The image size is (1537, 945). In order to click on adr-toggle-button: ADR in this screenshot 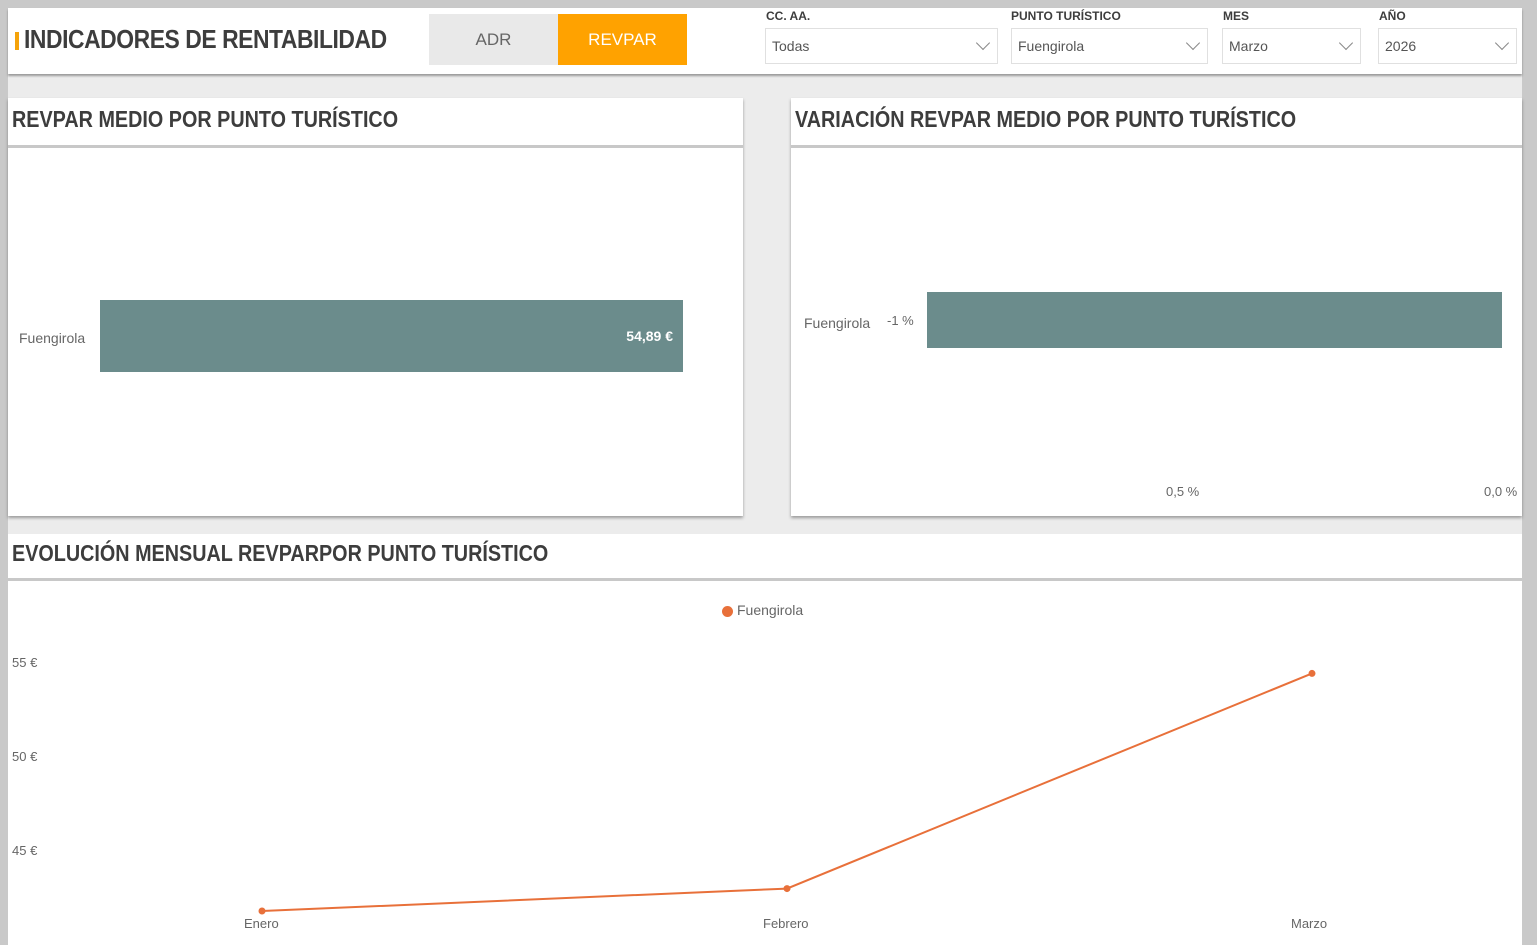, I will do `click(493, 39)`.